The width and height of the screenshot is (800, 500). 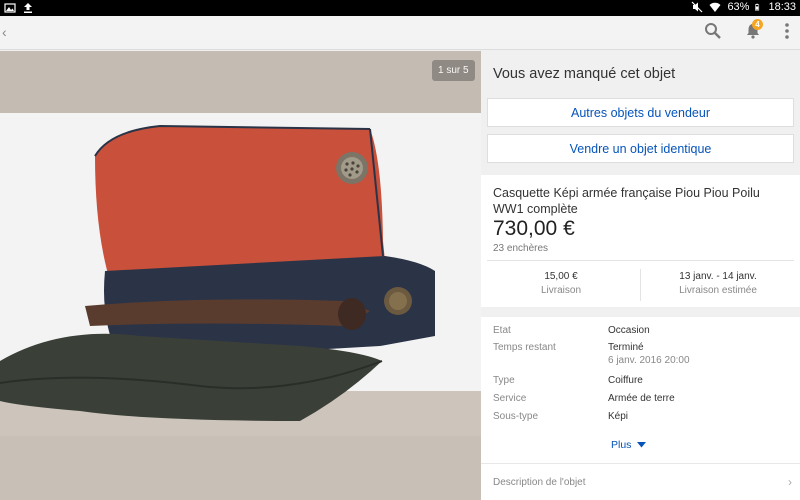 I want to click on spec-value: Armée de terre, so click(x=641, y=398).